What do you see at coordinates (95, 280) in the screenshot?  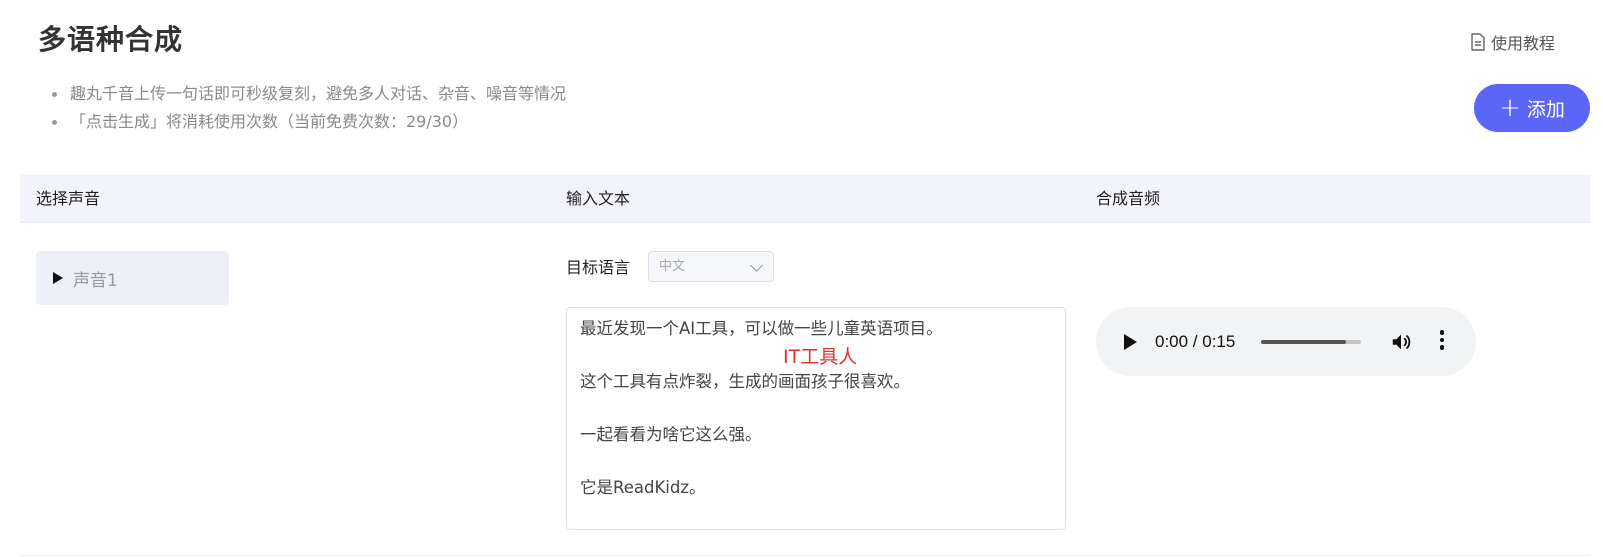 I see `voice-label: 声音1` at bounding box center [95, 280].